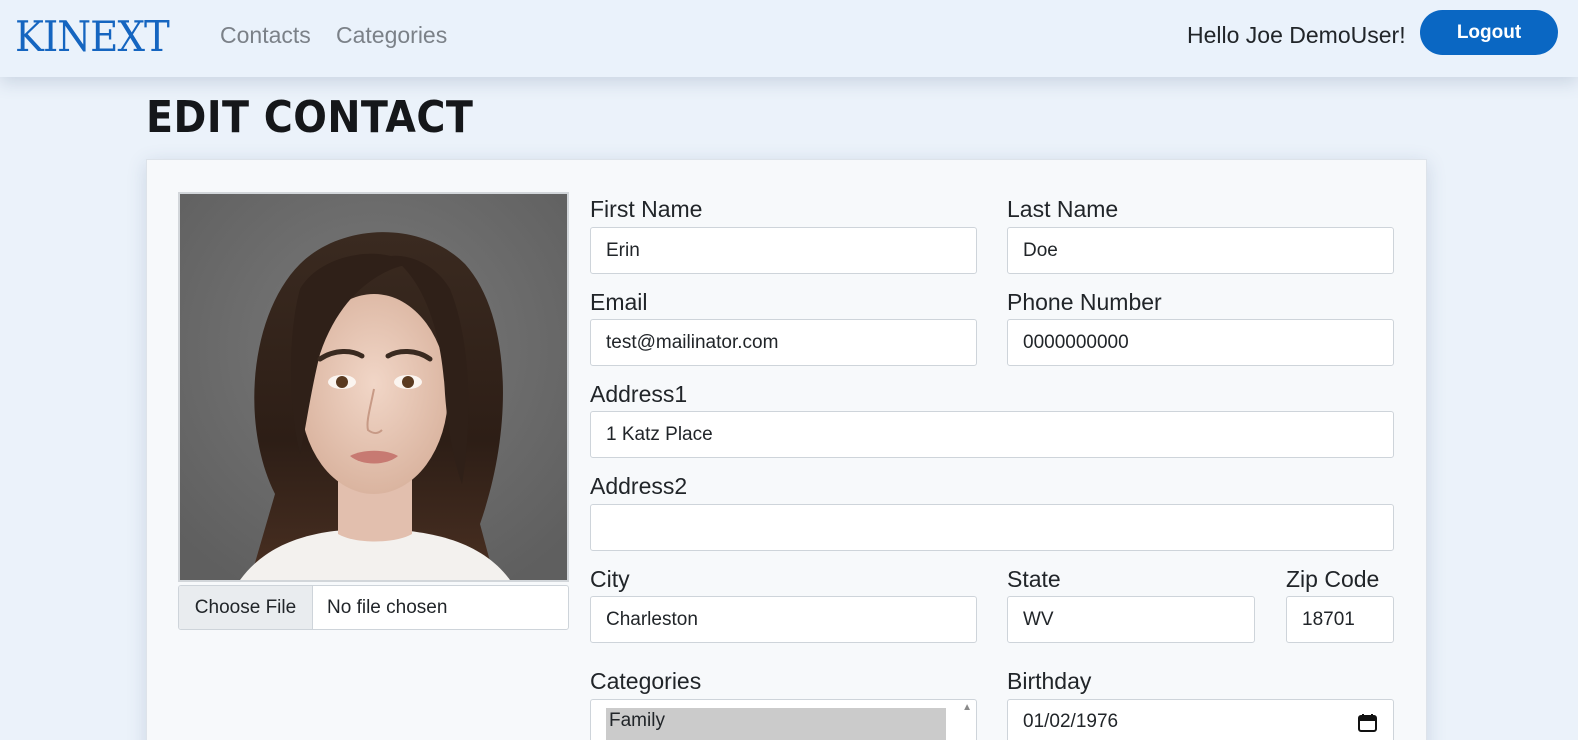 The width and height of the screenshot is (1578, 740). Describe the element at coordinates (310, 117) in the screenshot. I see `page-title: EDIT CONTACT` at that location.